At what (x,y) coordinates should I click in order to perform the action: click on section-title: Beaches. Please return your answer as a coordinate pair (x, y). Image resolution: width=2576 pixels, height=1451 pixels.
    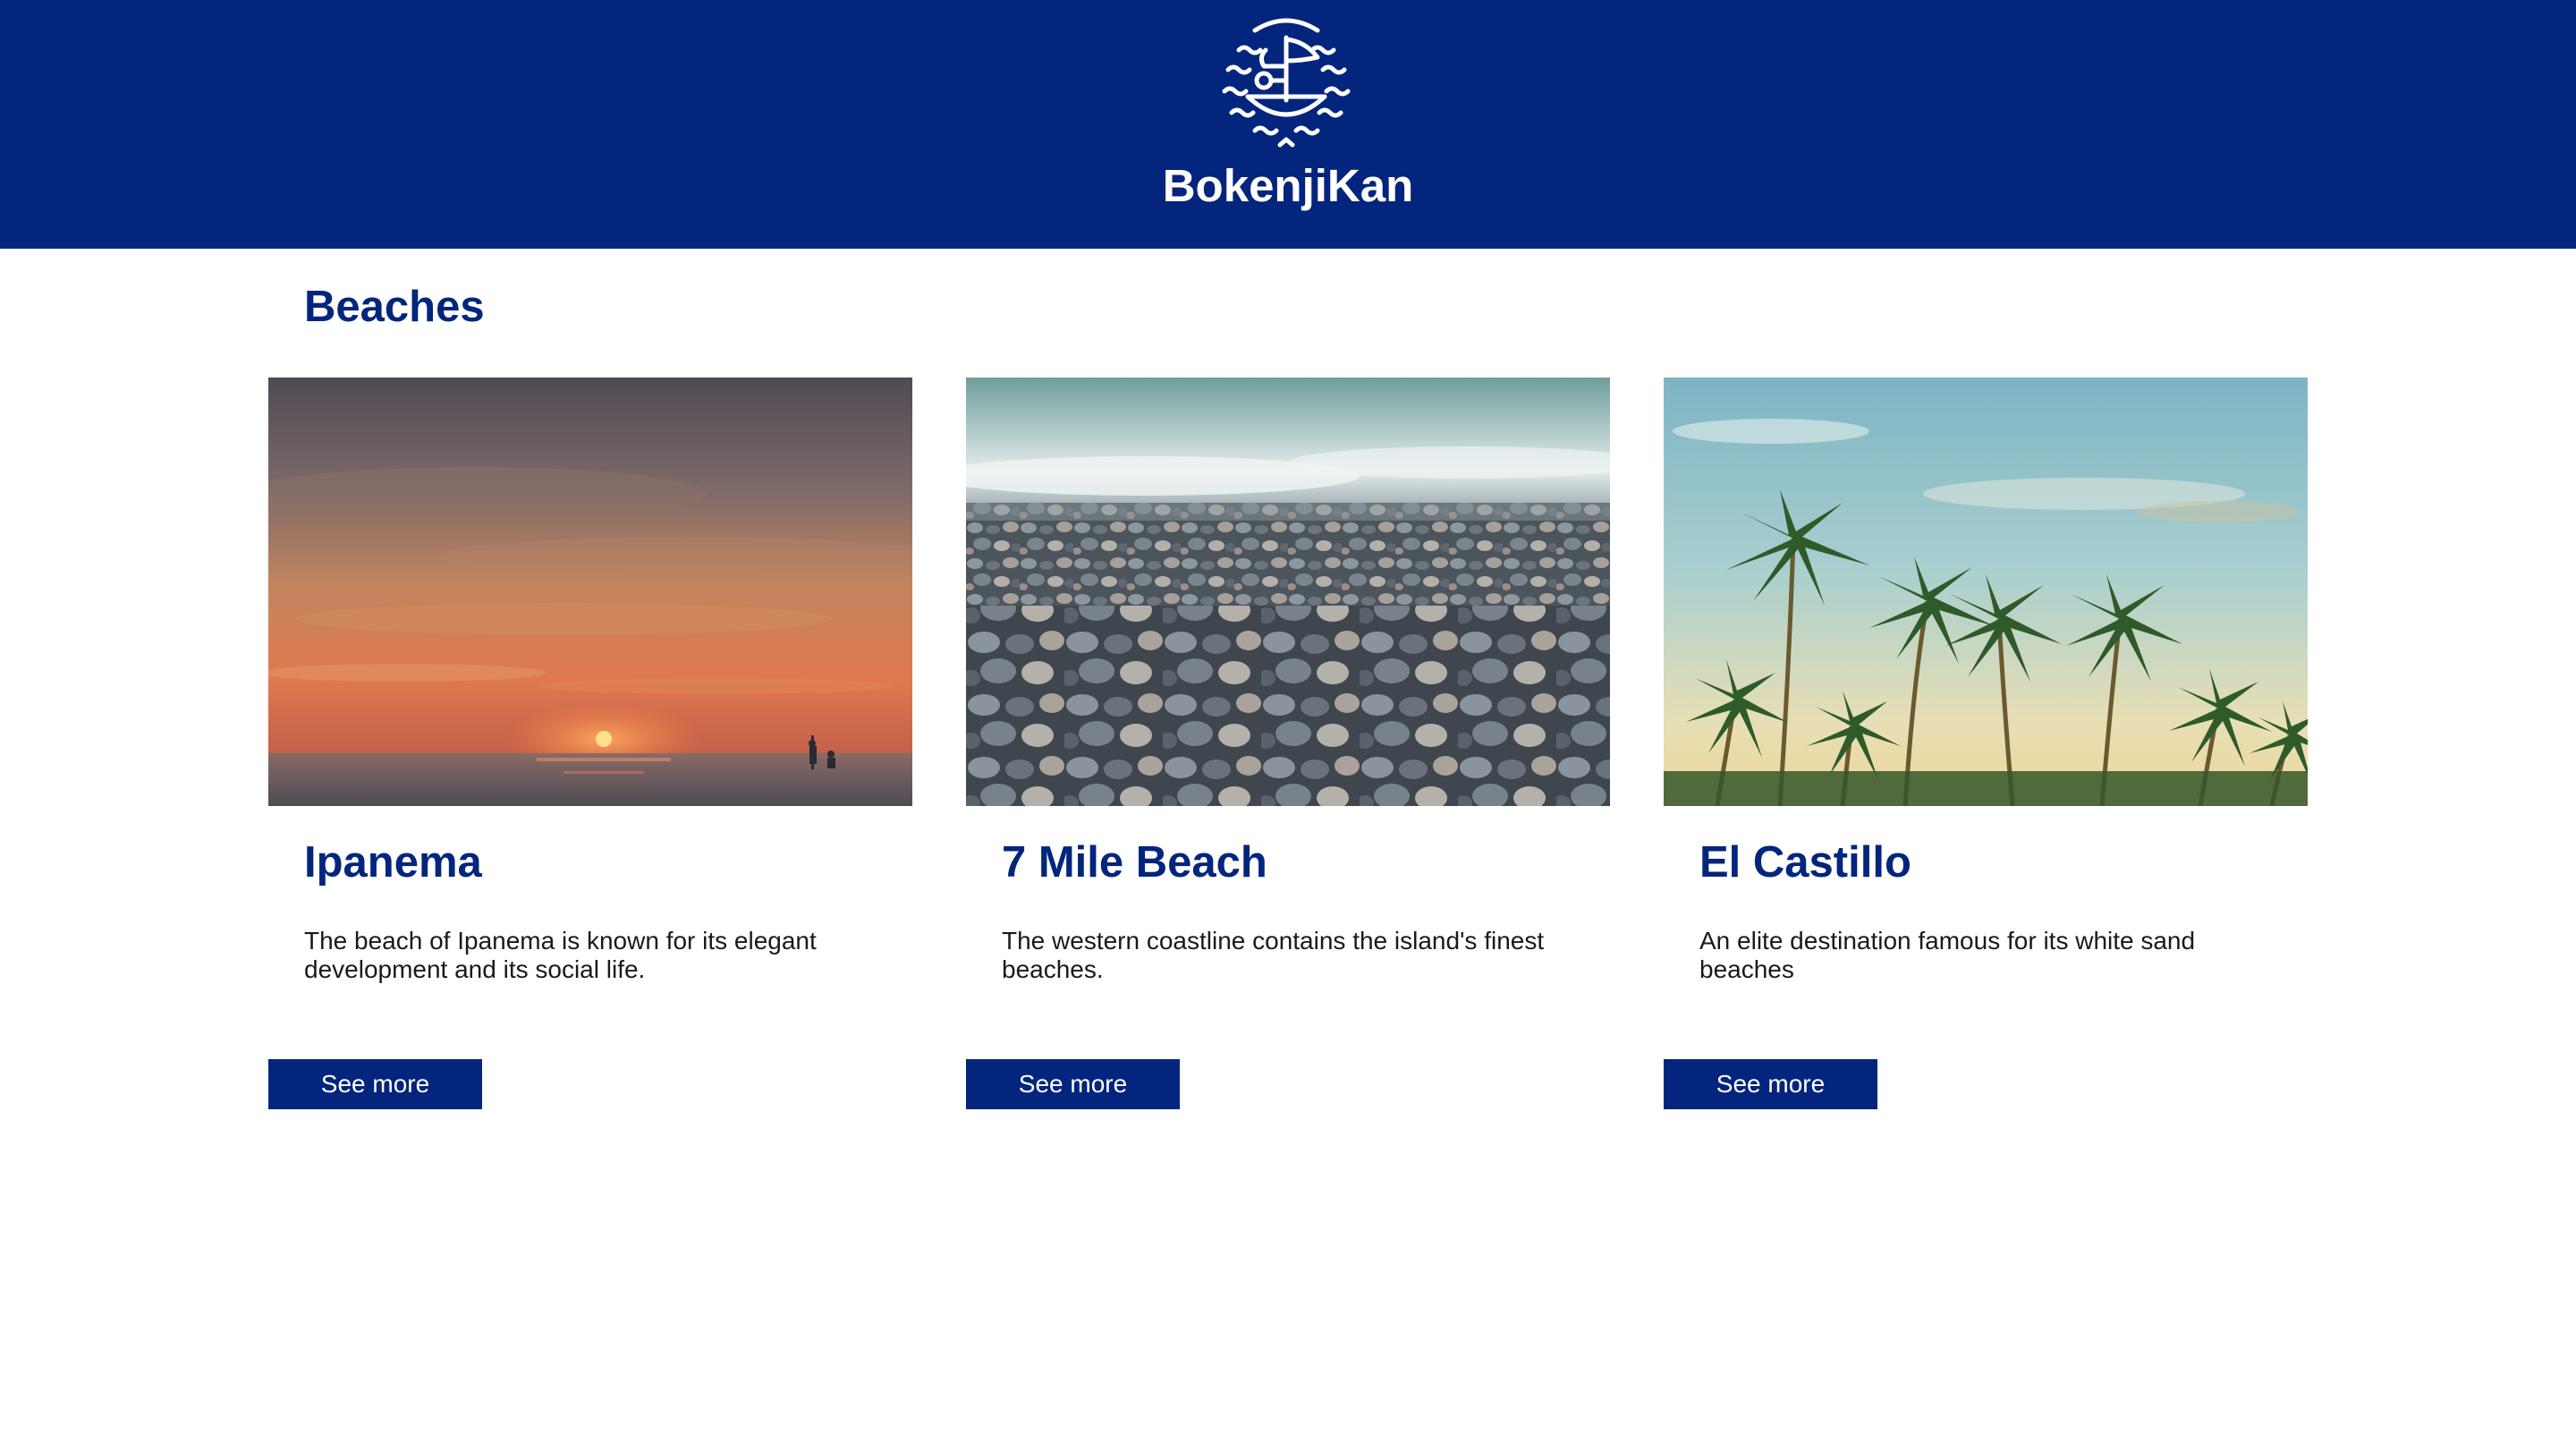
    Looking at the image, I should click on (394, 307).